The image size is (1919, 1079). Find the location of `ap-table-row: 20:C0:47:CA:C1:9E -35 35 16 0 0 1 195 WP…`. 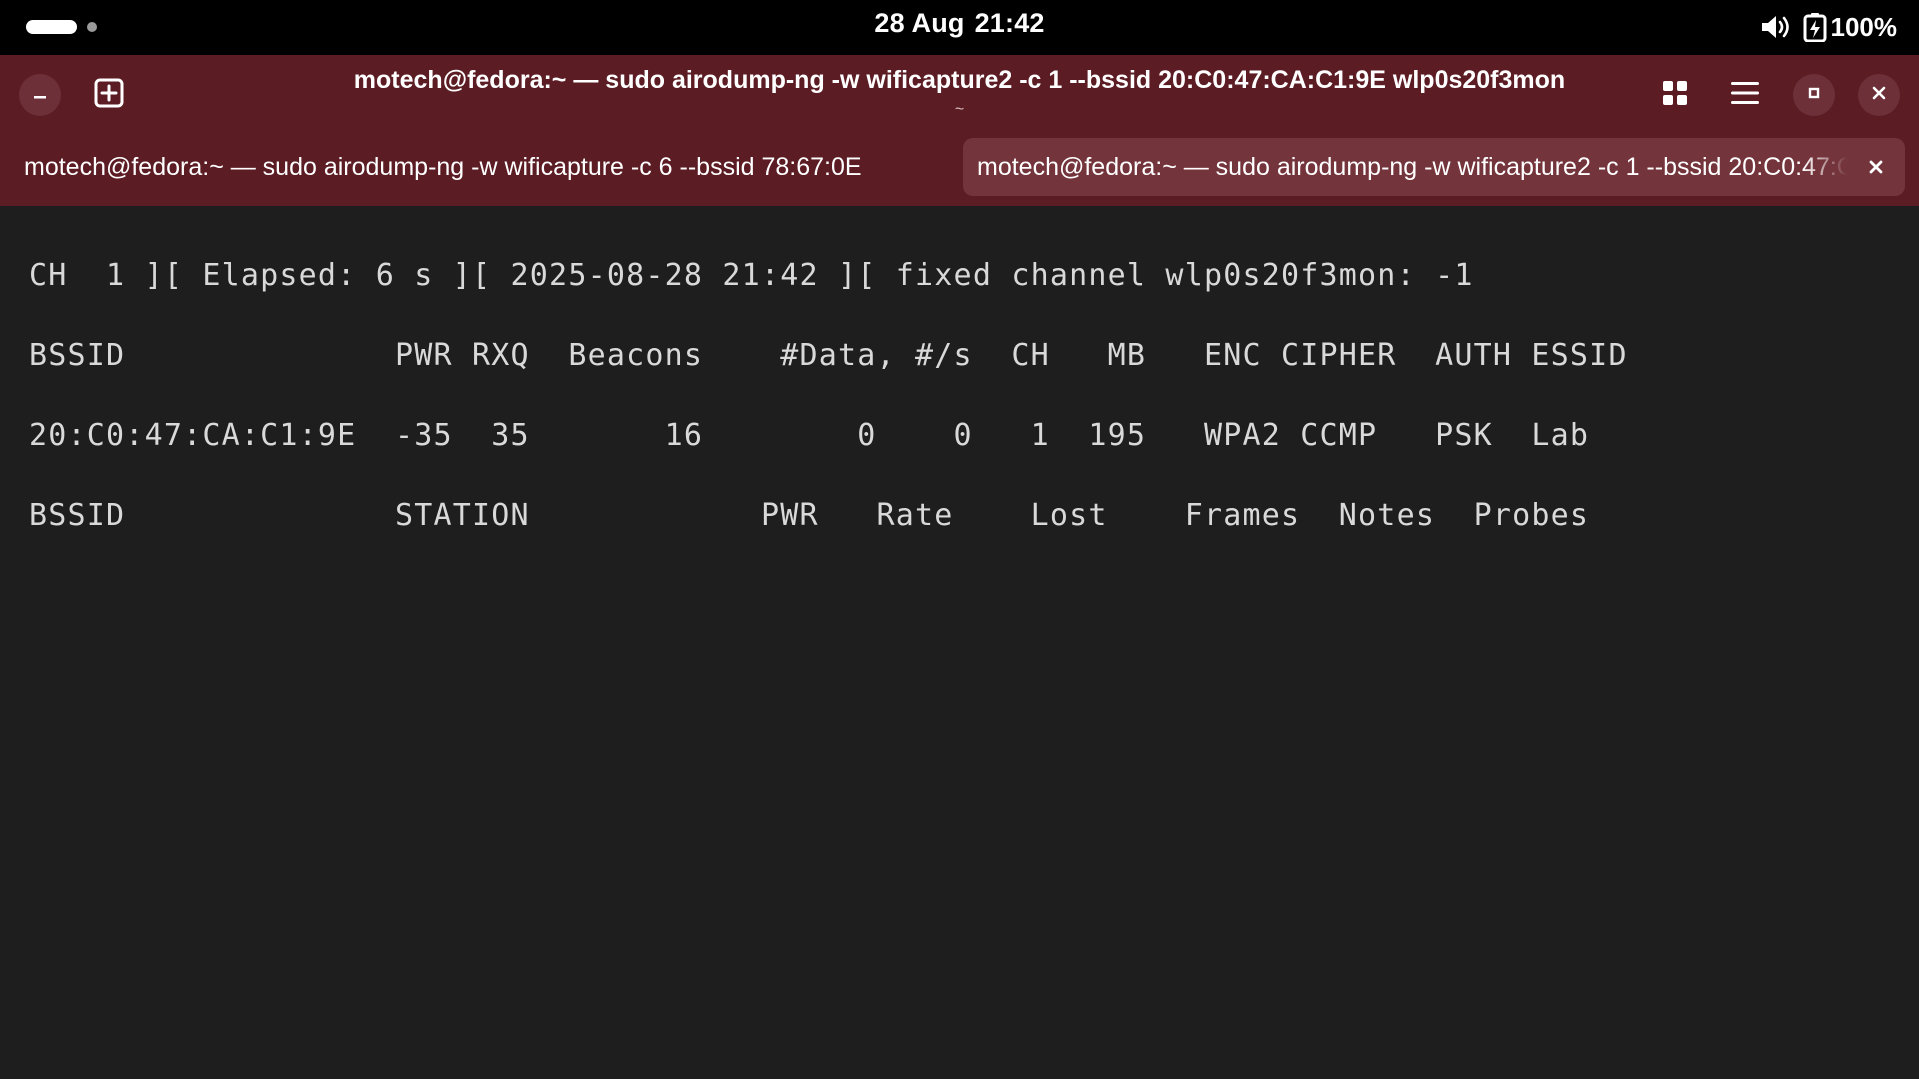

ap-table-row: 20:C0:47:CA:C1:9E -35 35 16 0 0 1 195 WP… is located at coordinates (809, 435).